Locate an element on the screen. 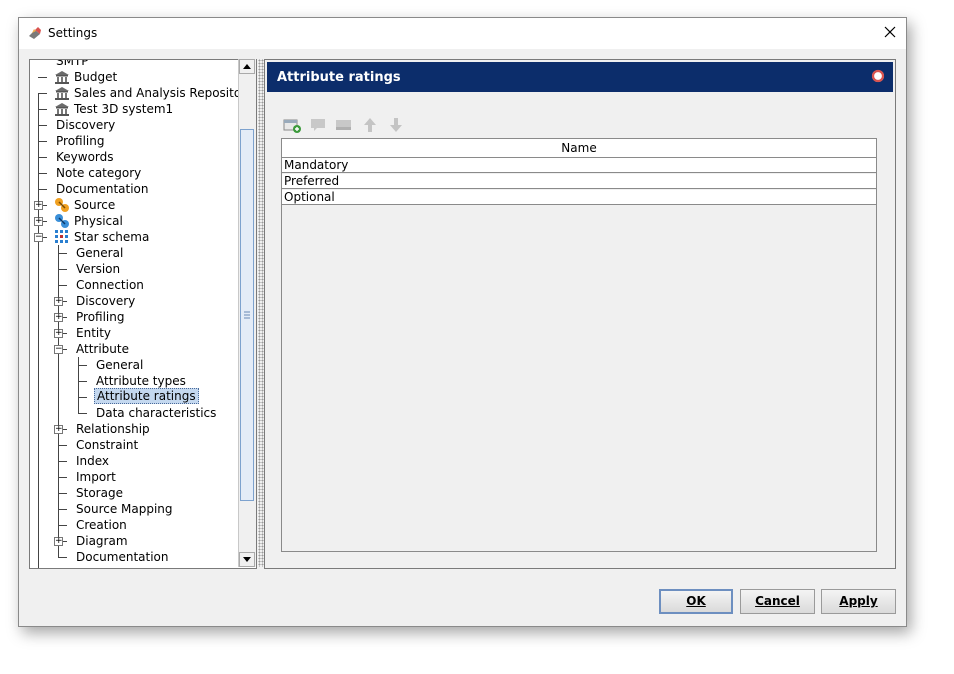  move-down-icon is located at coordinates (396, 125).